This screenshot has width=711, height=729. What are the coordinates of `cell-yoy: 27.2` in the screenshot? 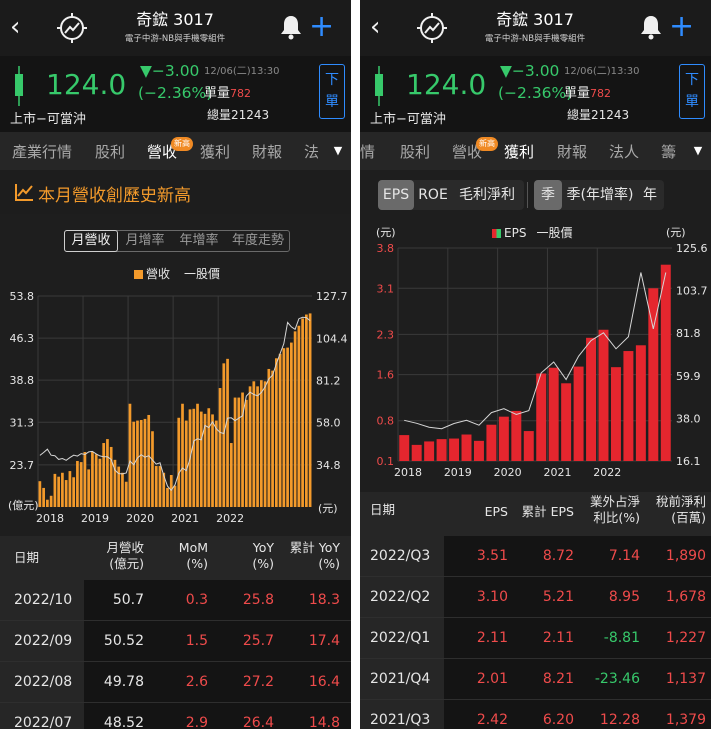 It's located at (258, 682).